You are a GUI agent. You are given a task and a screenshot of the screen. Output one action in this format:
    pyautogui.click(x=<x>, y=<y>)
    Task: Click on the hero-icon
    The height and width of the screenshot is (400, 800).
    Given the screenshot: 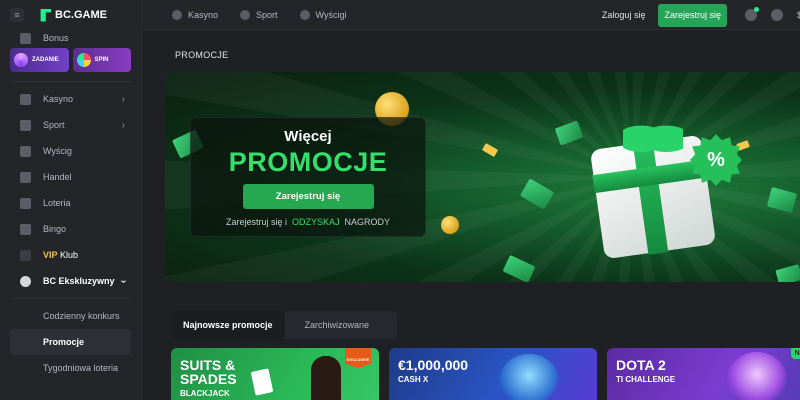 What is the action you would take?
    pyautogui.click(x=757, y=376)
    